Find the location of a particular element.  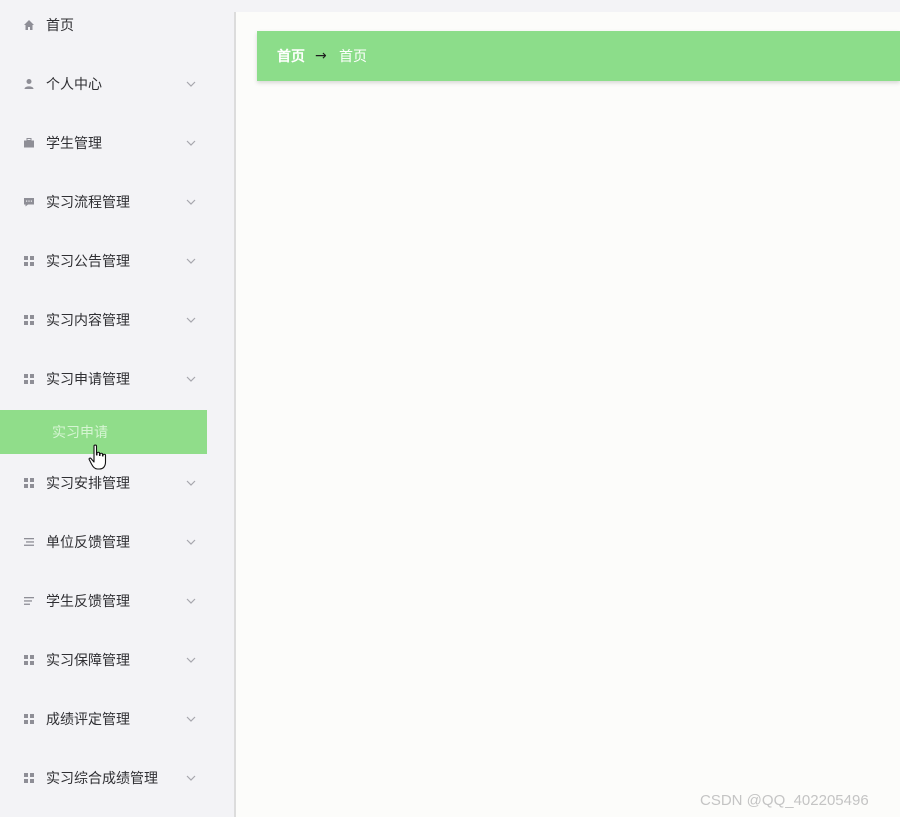

sidebar-item-label: 学生管理 is located at coordinates (74, 144).